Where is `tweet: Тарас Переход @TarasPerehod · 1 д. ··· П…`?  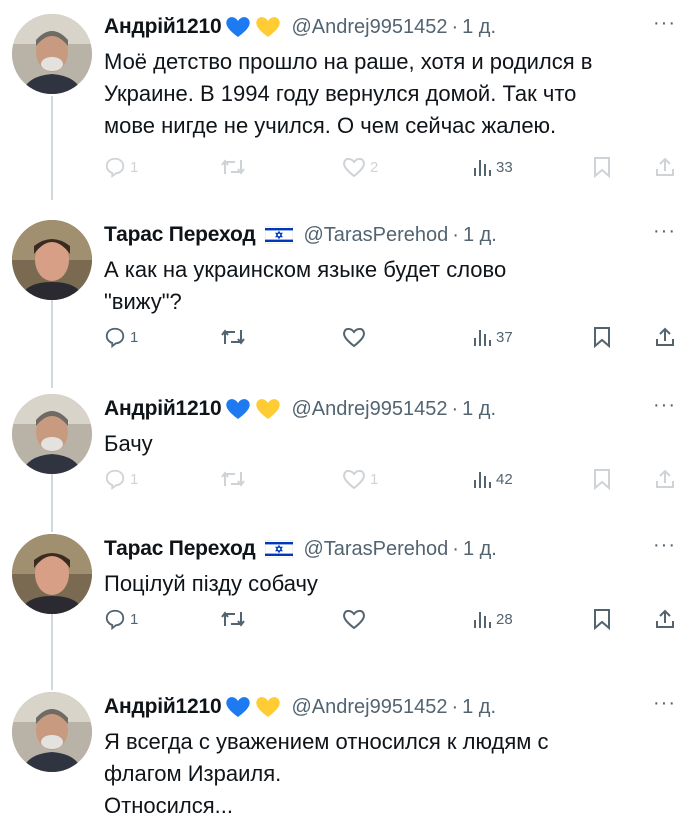
tweet: Тарас Переход @TarasPerehod · 1 д. ··· П… is located at coordinates (350, 592).